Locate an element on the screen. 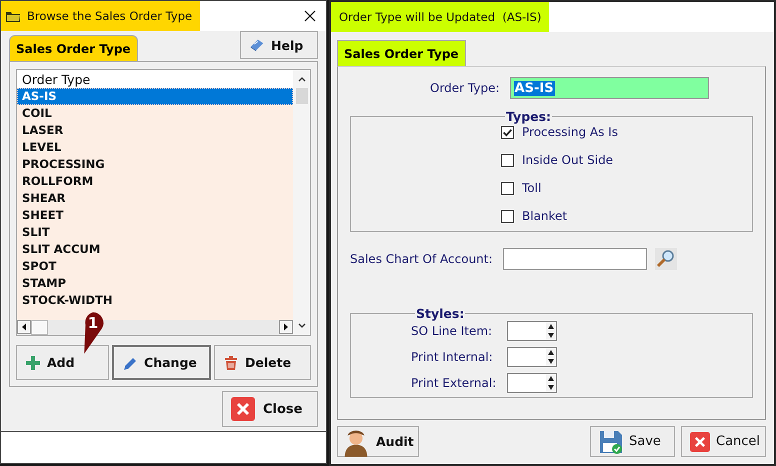 The height and width of the screenshot is (466, 776). checkbox-label: Toll is located at coordinates (532, 188).